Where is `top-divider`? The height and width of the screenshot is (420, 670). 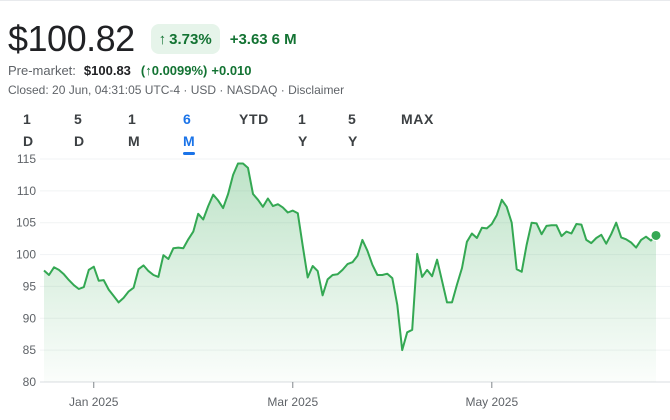
top-divider is located at coordinates (335, 0).